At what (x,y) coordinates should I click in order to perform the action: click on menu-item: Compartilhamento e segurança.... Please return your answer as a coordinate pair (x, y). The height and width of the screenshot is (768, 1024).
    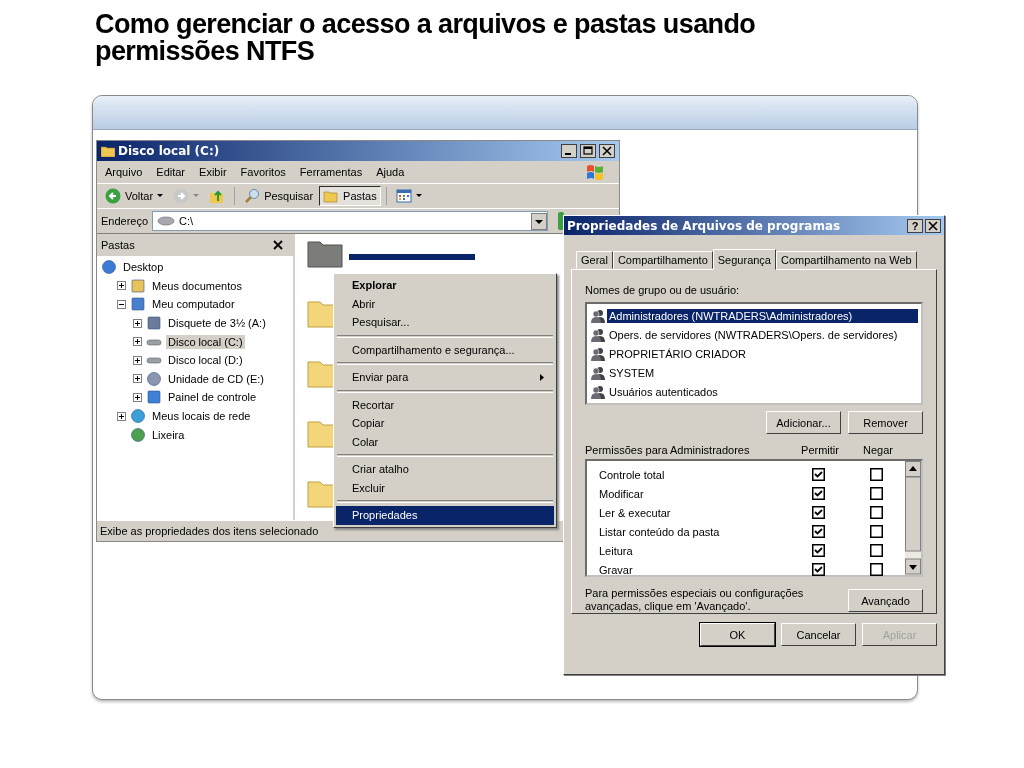
    Looking at the image, I should click on (445, 349).